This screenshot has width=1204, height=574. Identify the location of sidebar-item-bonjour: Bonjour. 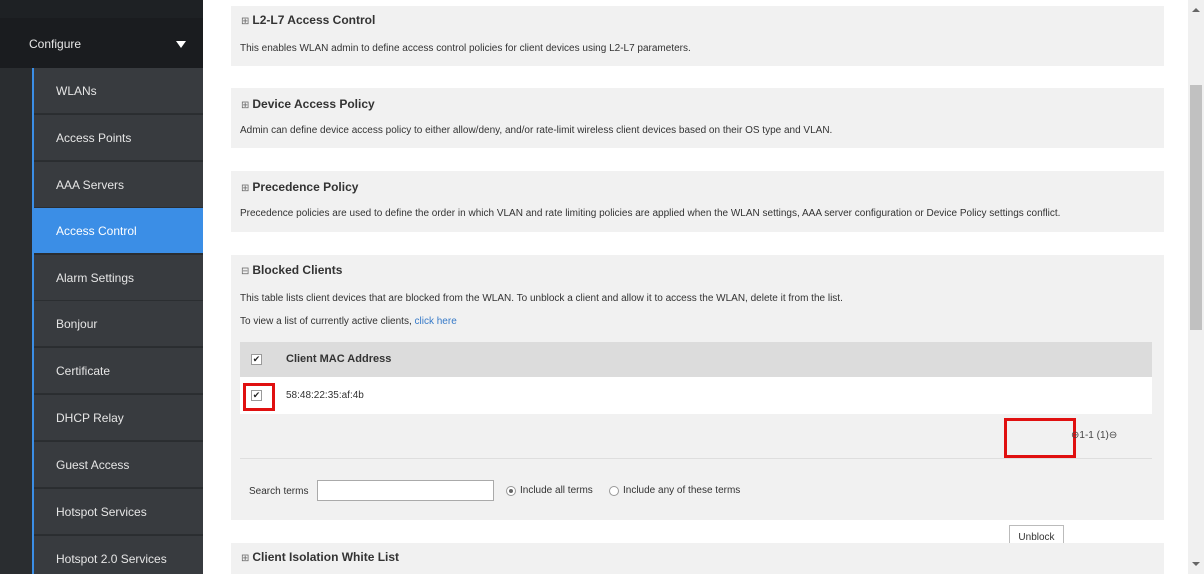
(118, 324).